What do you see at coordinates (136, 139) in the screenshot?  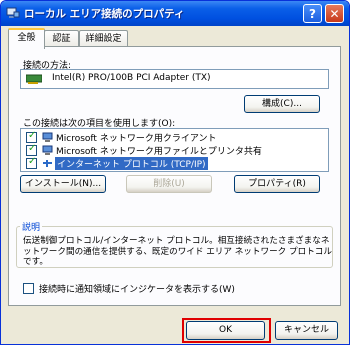 I see `item-label: Microsoft ネットワーク用クライアント` at bounding box center [136, 139].